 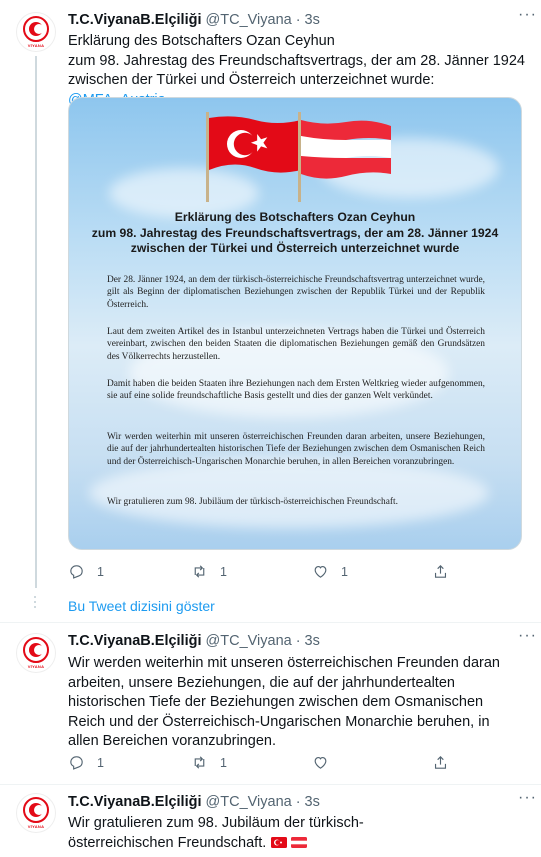 What do you see at coordinates (268, 764) in the screenshot?
I see `tweet-actions: 1 1` at bounding box center [268, 764].